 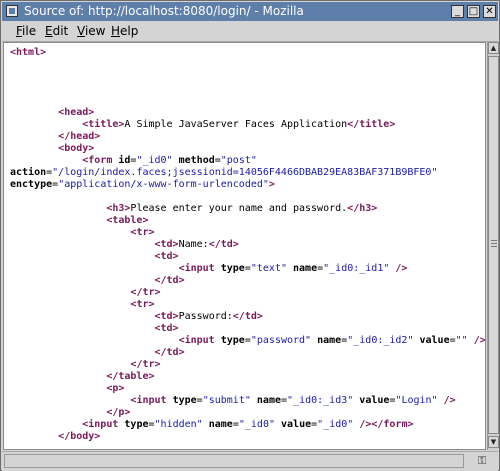 I want to click on menu-bar: File Edit View Help, so click(x=250, y=31).